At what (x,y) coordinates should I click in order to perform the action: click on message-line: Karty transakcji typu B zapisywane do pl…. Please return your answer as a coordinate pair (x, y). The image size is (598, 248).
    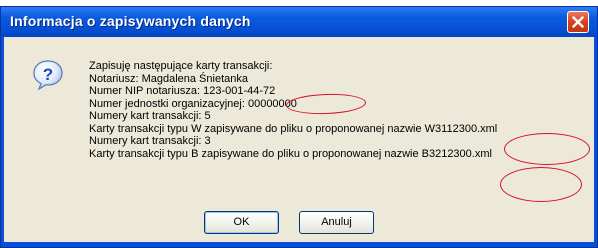
    Looking at the image, I should click on (290, 153).